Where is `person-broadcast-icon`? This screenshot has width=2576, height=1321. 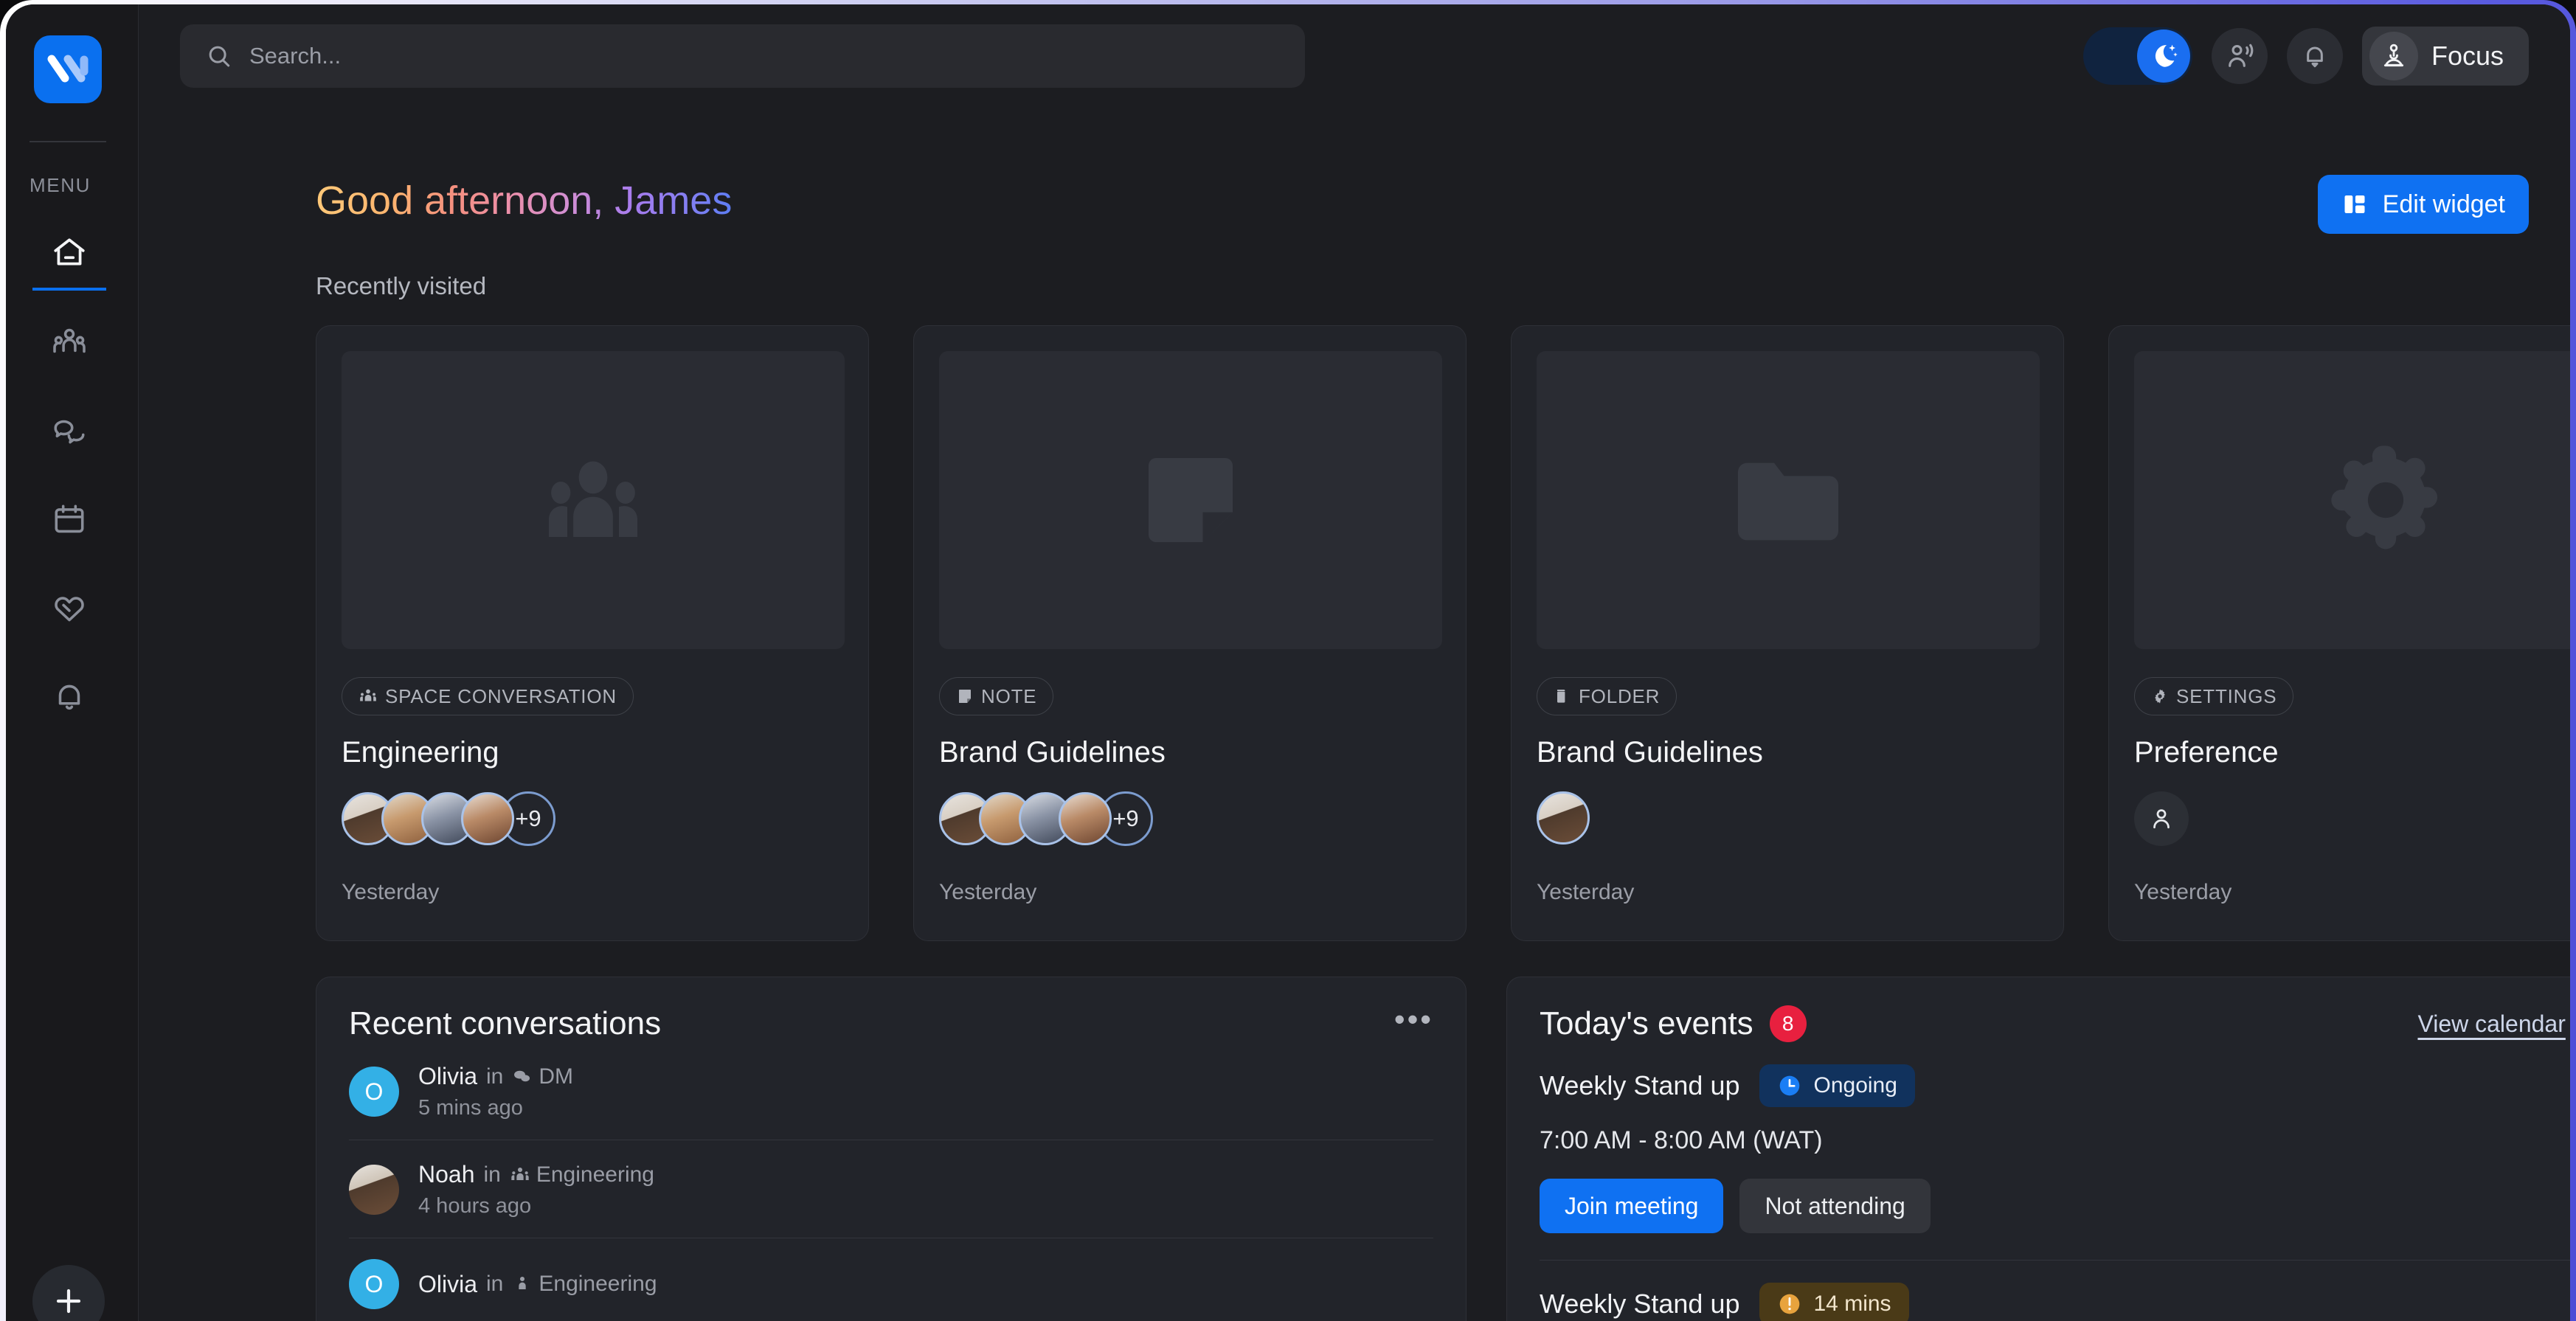
person-broadcast-icon is located at coordinates (2242, 55).